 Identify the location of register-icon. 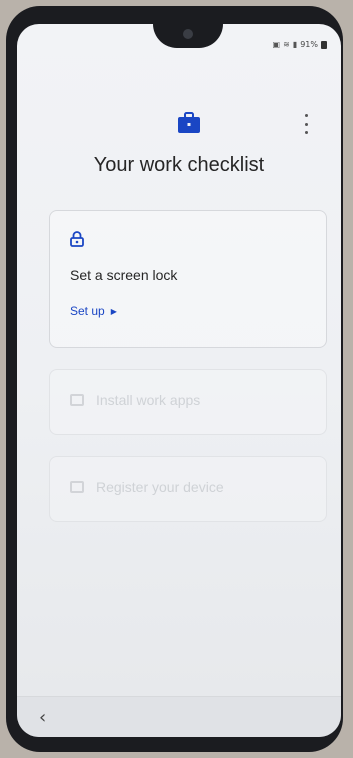
(77, 487).